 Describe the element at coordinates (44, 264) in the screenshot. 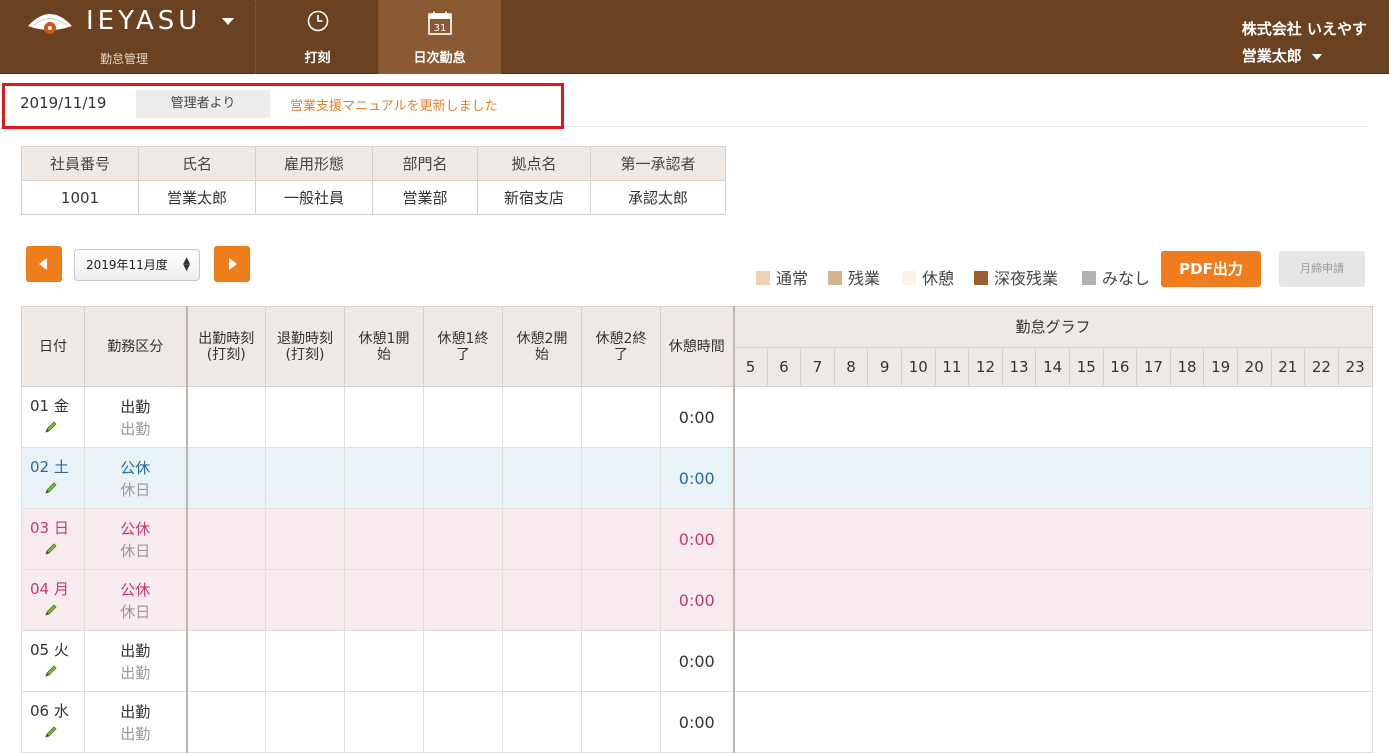

I see `previous-period-button` at that location.